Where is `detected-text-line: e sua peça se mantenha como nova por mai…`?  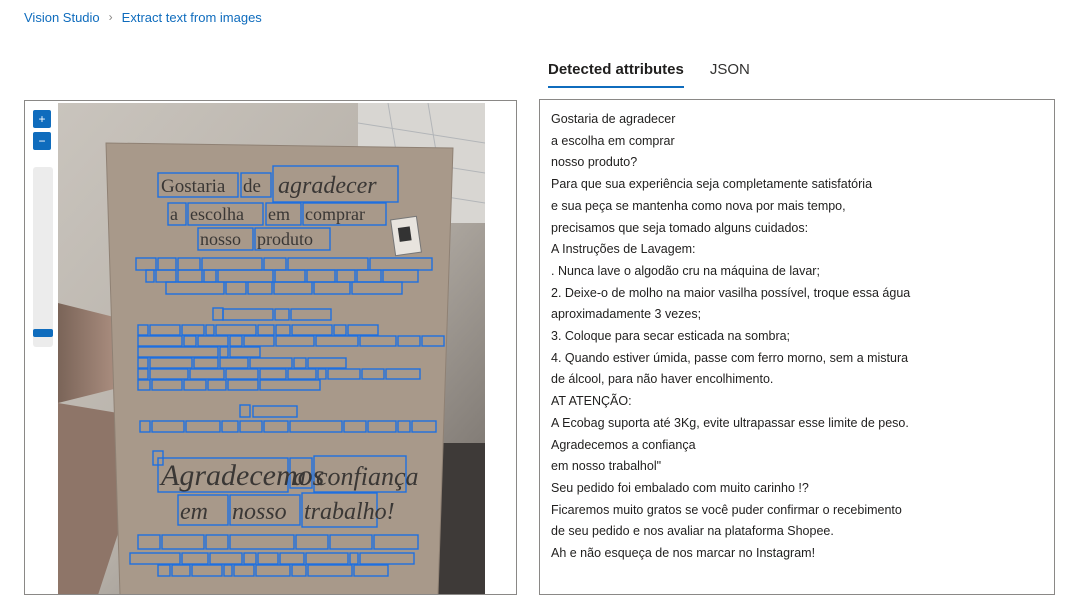 detected-text-line: e sua peça se mantenha como nova por mai… is located at coordinates (698, 205).